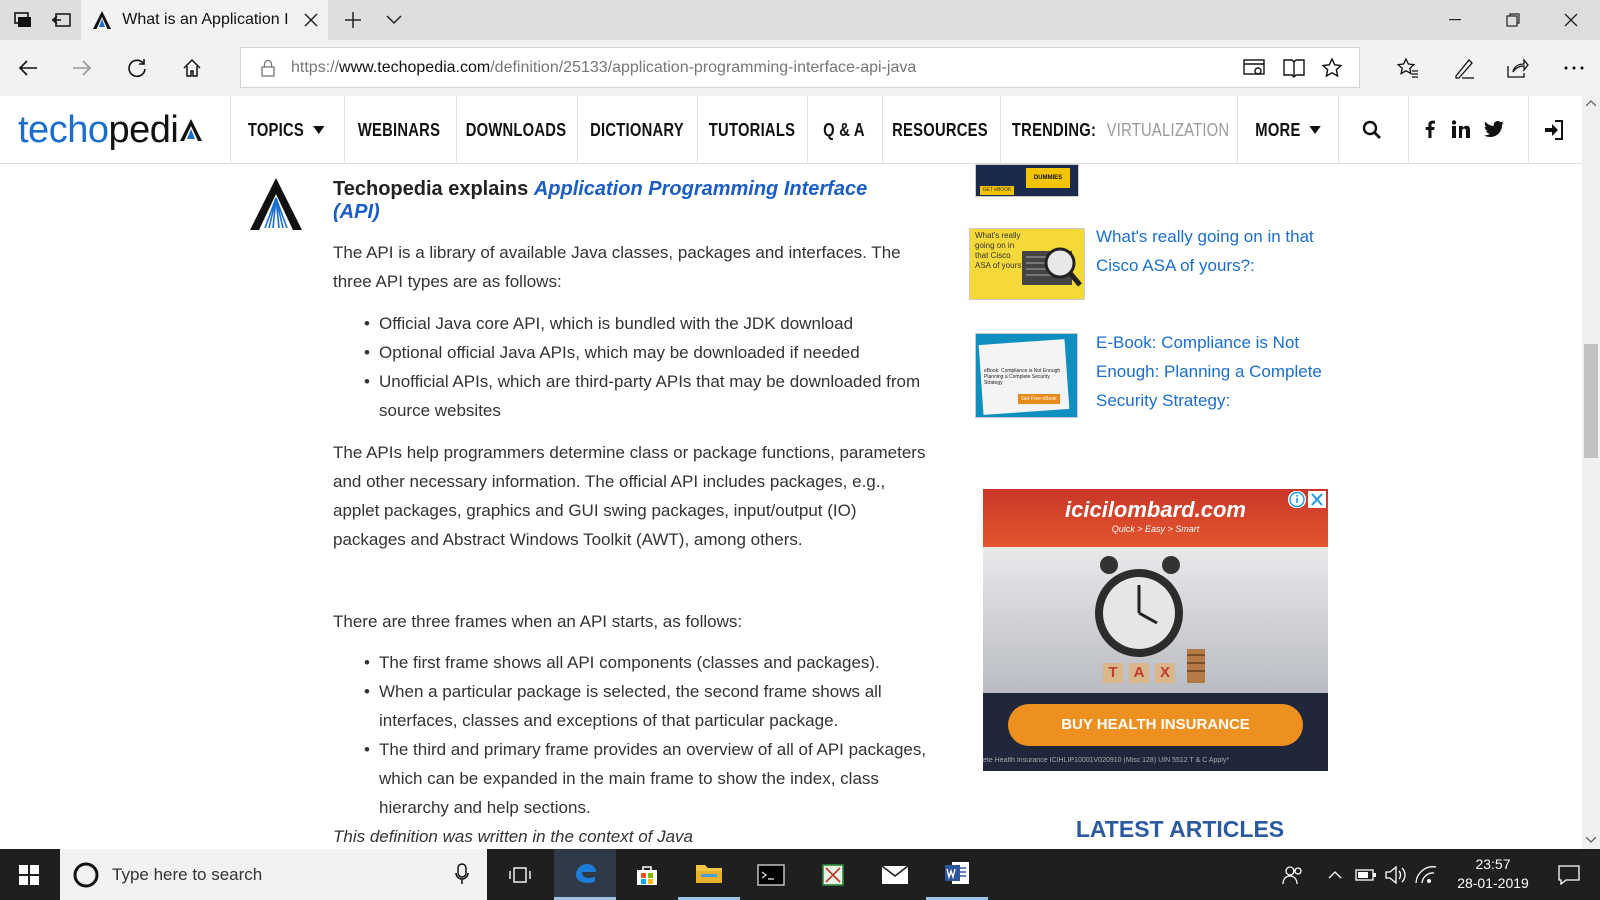 This screenshot has height=900, width=1600. I want to click on tab-active: What is an Application I, so click(204, 20).